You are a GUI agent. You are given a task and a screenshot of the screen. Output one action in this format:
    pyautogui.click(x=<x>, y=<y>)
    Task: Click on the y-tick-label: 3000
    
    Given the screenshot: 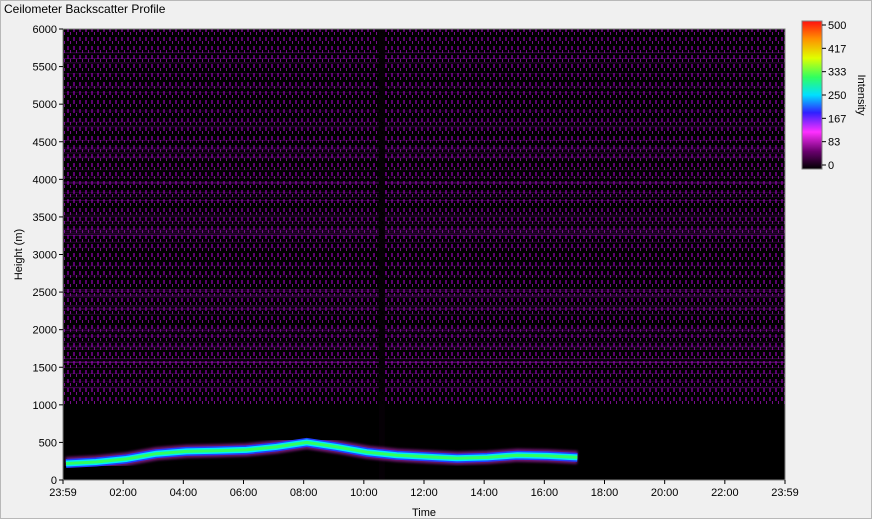 What is the action you would take?
    pyautogui.click(x=45, y=256)
    